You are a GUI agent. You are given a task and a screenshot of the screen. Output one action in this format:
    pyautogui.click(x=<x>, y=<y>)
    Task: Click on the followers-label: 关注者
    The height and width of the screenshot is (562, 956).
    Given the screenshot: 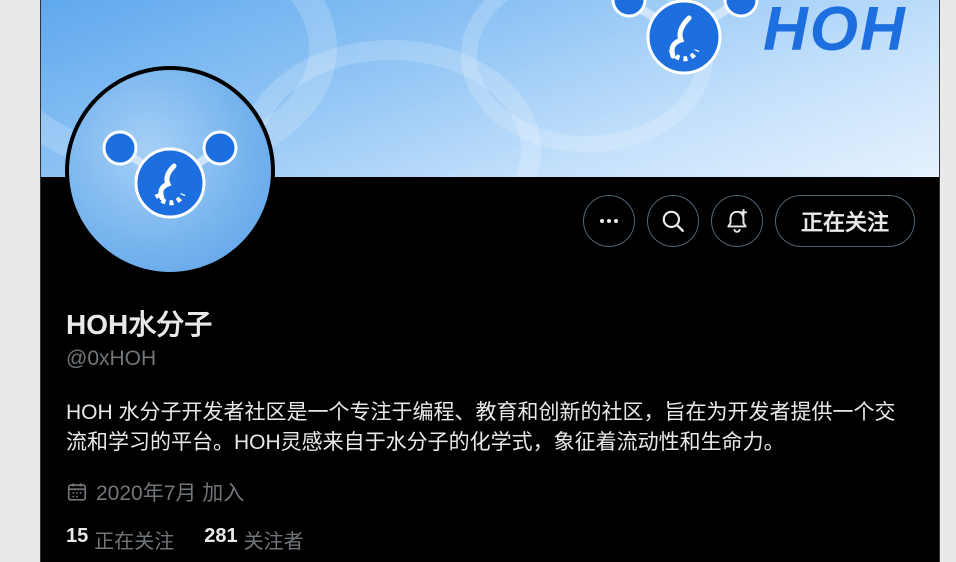 What is the action you would take?
    pyautogui.click(x=273, y=542)
    